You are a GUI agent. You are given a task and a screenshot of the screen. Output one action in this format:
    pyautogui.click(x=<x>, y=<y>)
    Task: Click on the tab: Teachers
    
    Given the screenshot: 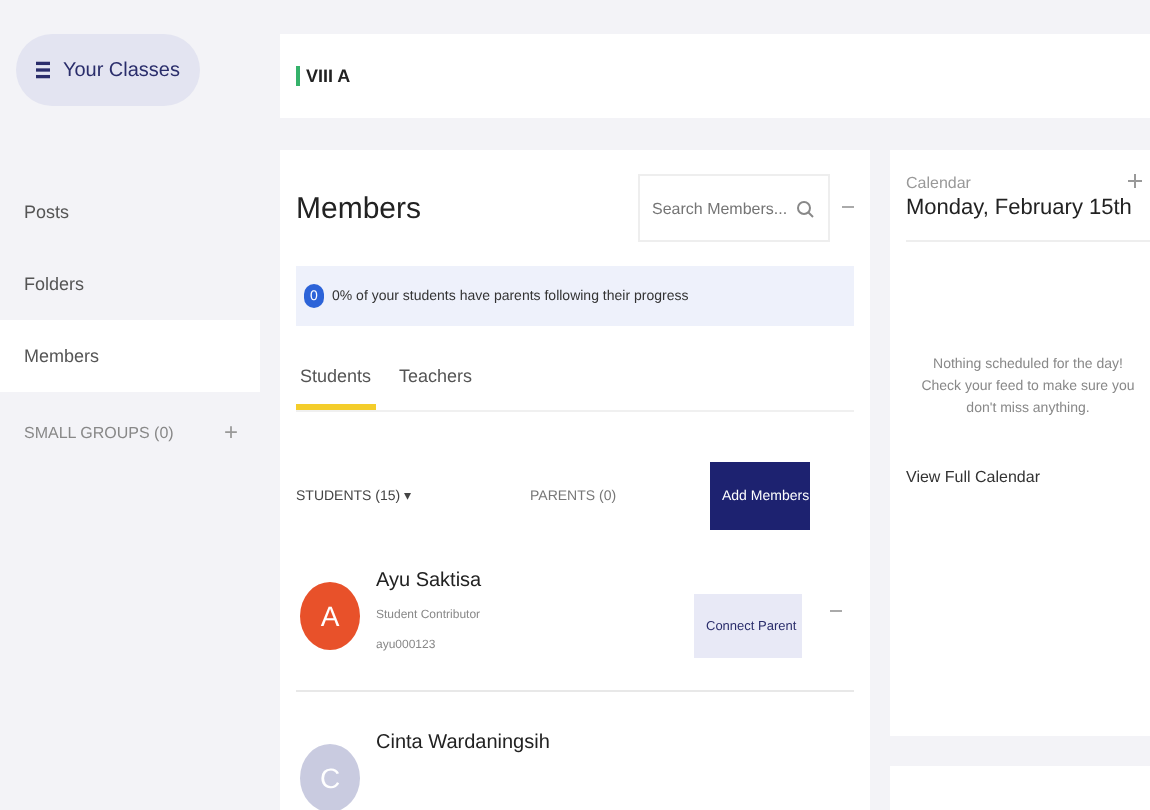 What is the action you would take?
    pyautogui.click(x=436, y=384)
    